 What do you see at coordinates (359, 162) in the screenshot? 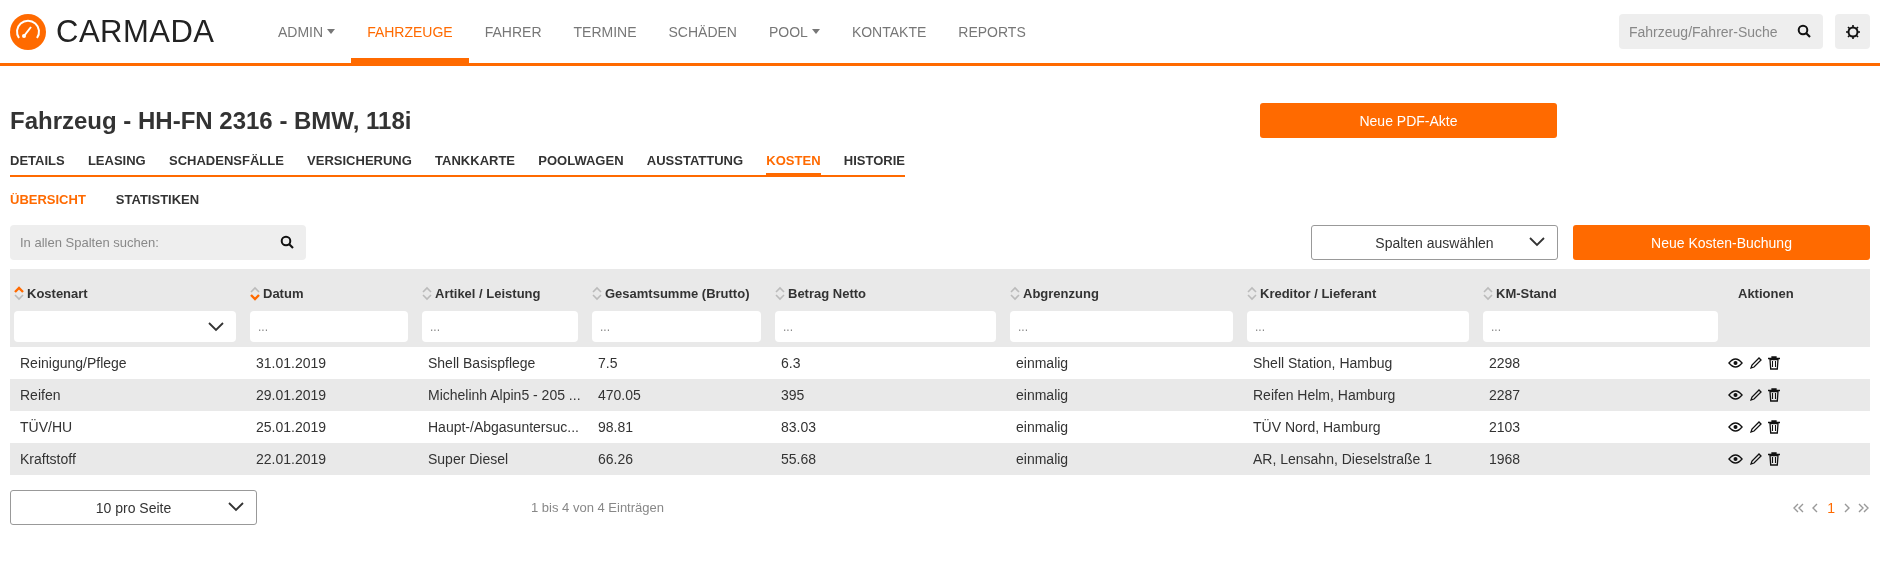
I see `tab: VERSICHERUNG` at bounding box center [359, 162].